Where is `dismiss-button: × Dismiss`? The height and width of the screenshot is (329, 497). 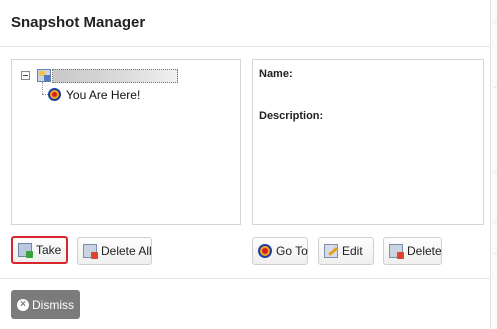 dismiss-button: × Dismiss is located at coordinates (45, 304).